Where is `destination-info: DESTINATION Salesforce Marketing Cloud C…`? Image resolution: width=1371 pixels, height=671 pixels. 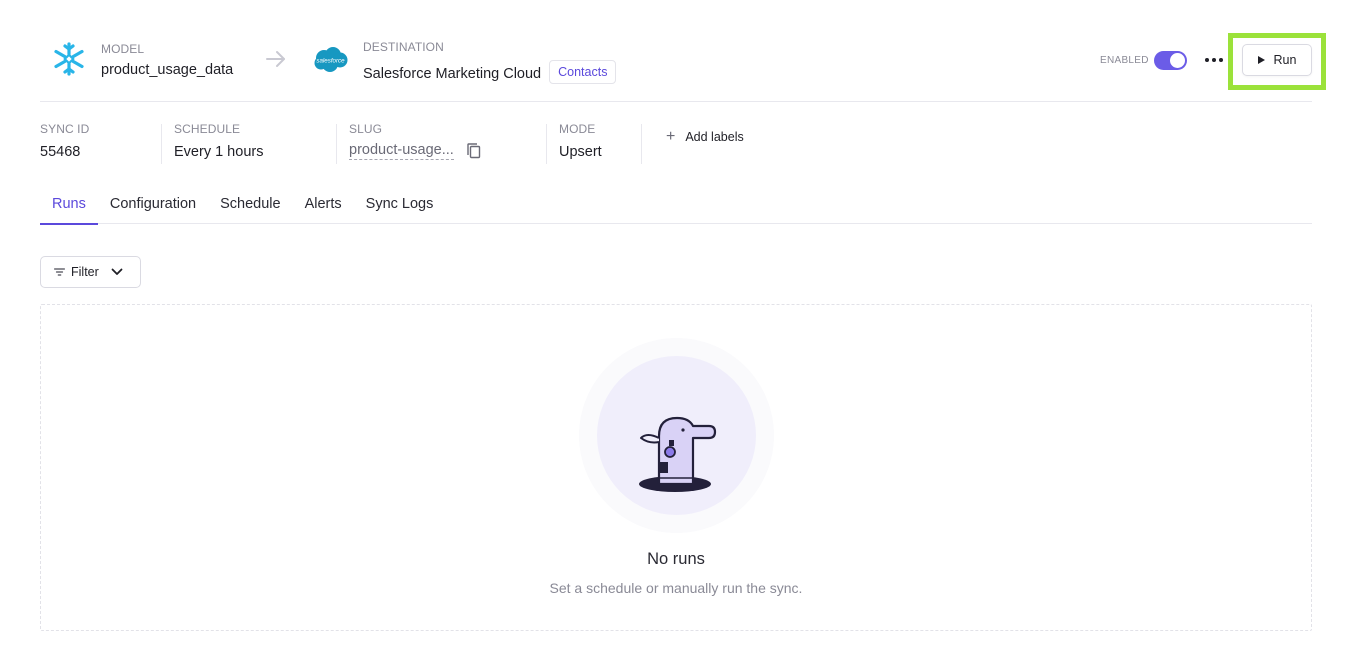
destination-info: DESTINATION Salesforce Marketing Cloud C… is located at coordinates (490, 62).